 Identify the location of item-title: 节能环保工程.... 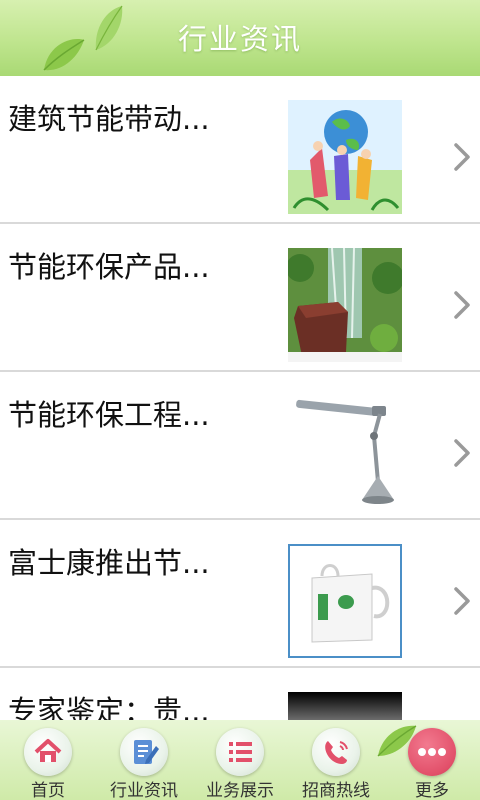
(109, 415).